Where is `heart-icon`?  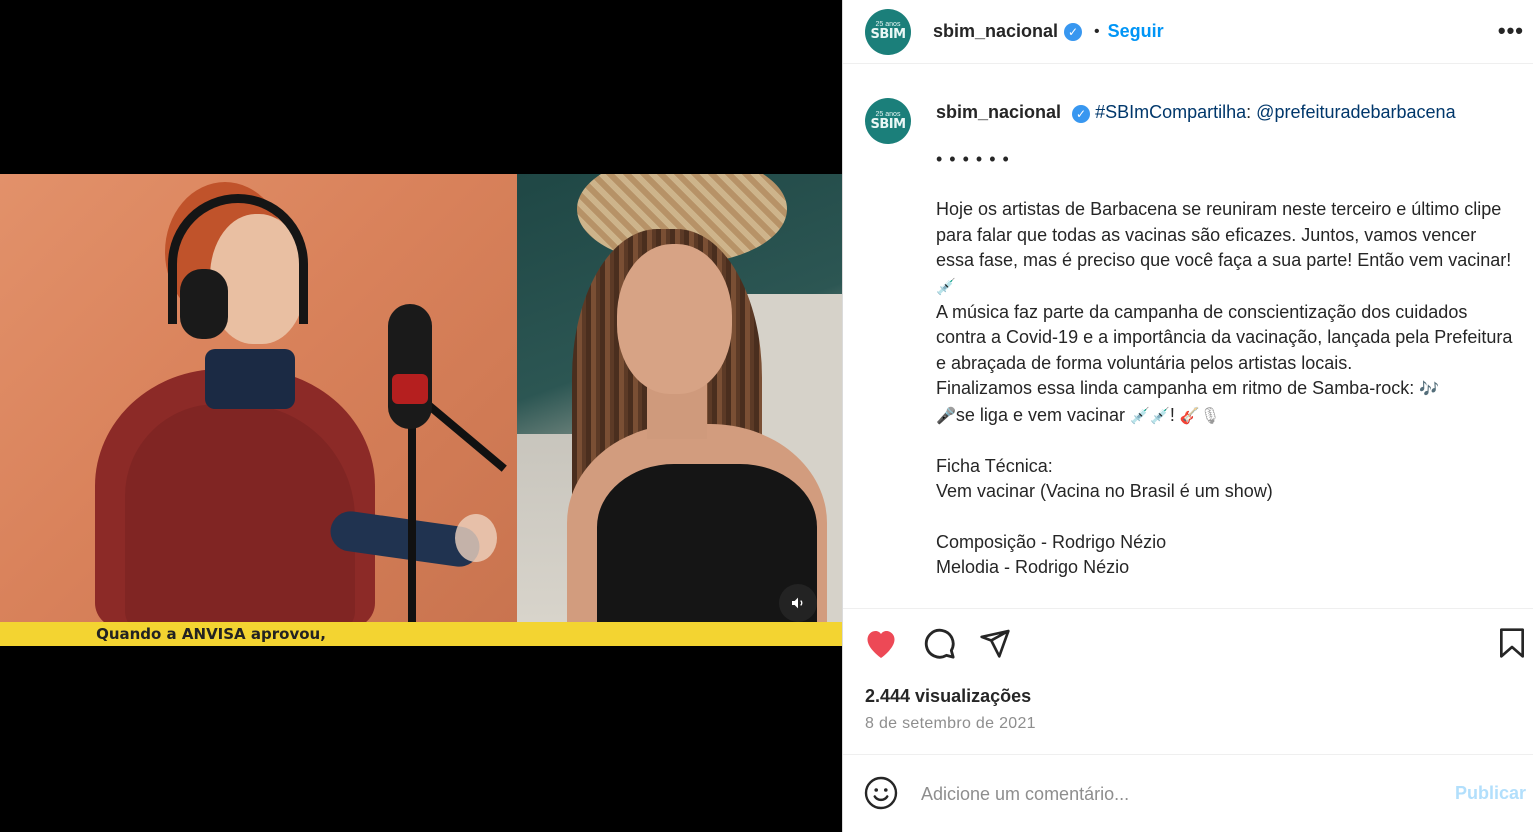 heart-icon is located at coordinates (881, 644).